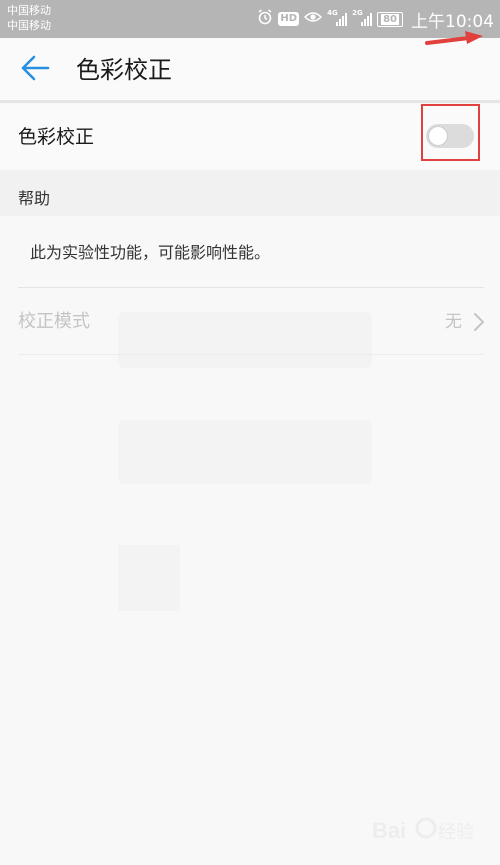  I want to click on battery-level: 80, so click(390, 19).